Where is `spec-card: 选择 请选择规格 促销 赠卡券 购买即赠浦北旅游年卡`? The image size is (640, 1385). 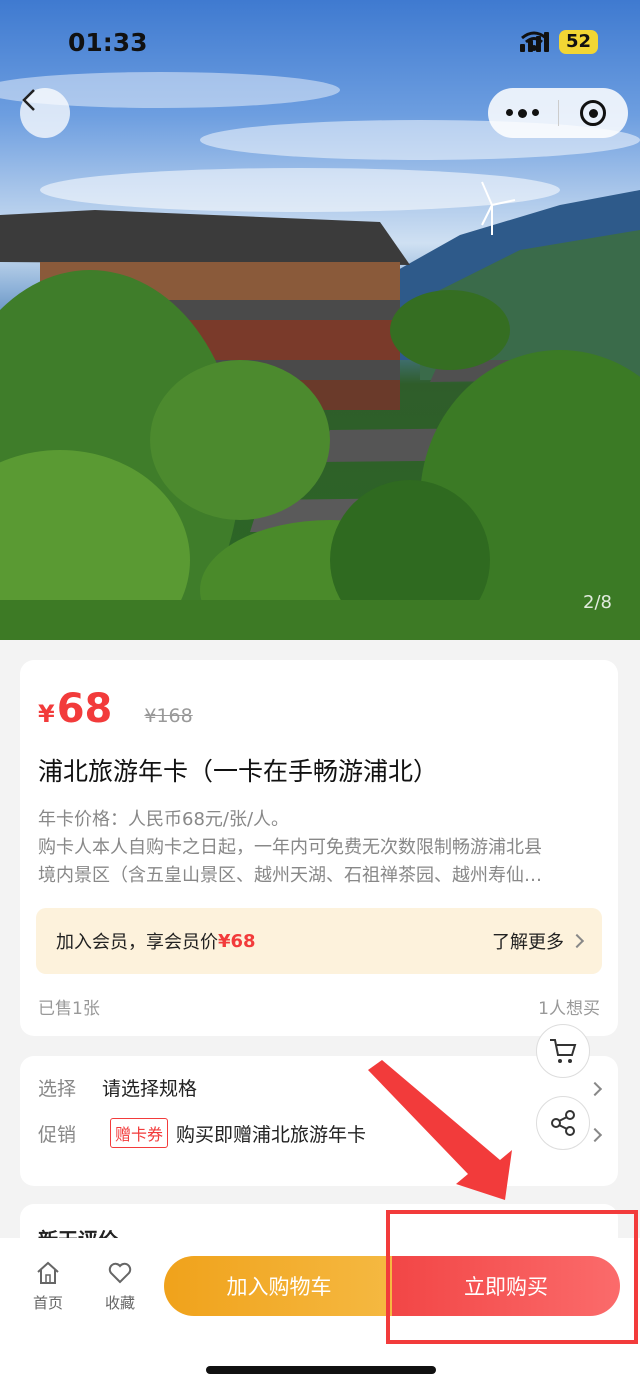
spec-card: 选择 请选择规格 促销 赠卡券 购买即赠浦北旅游年卡 is located at coordinates (319, 1121).